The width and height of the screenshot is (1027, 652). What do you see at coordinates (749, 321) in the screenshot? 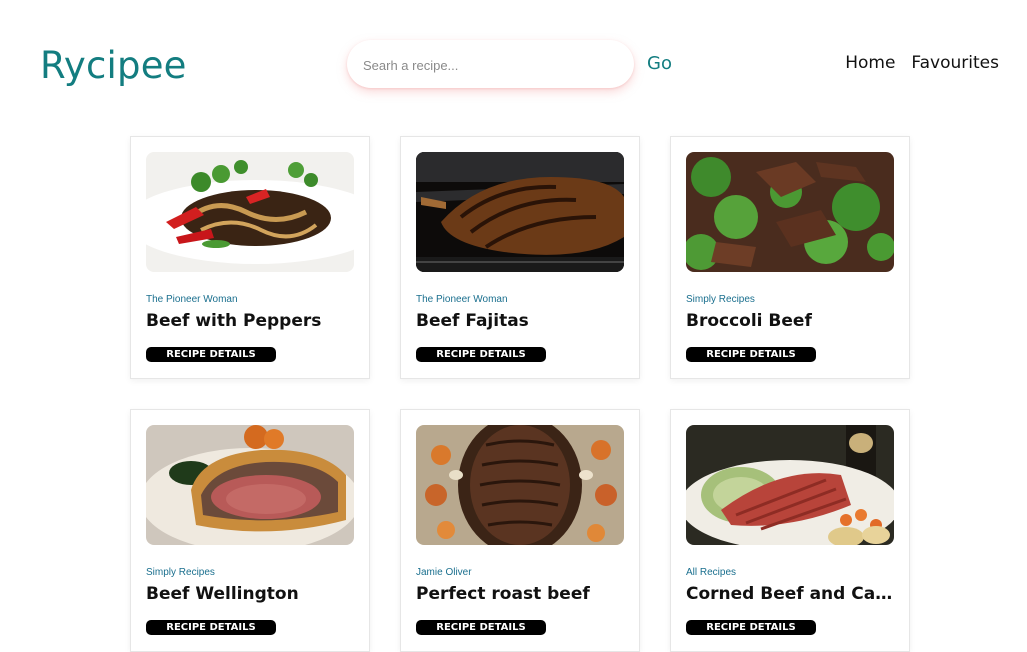
I see `recipe-title: Broccoli Beef` at bounding box center [749, 321].